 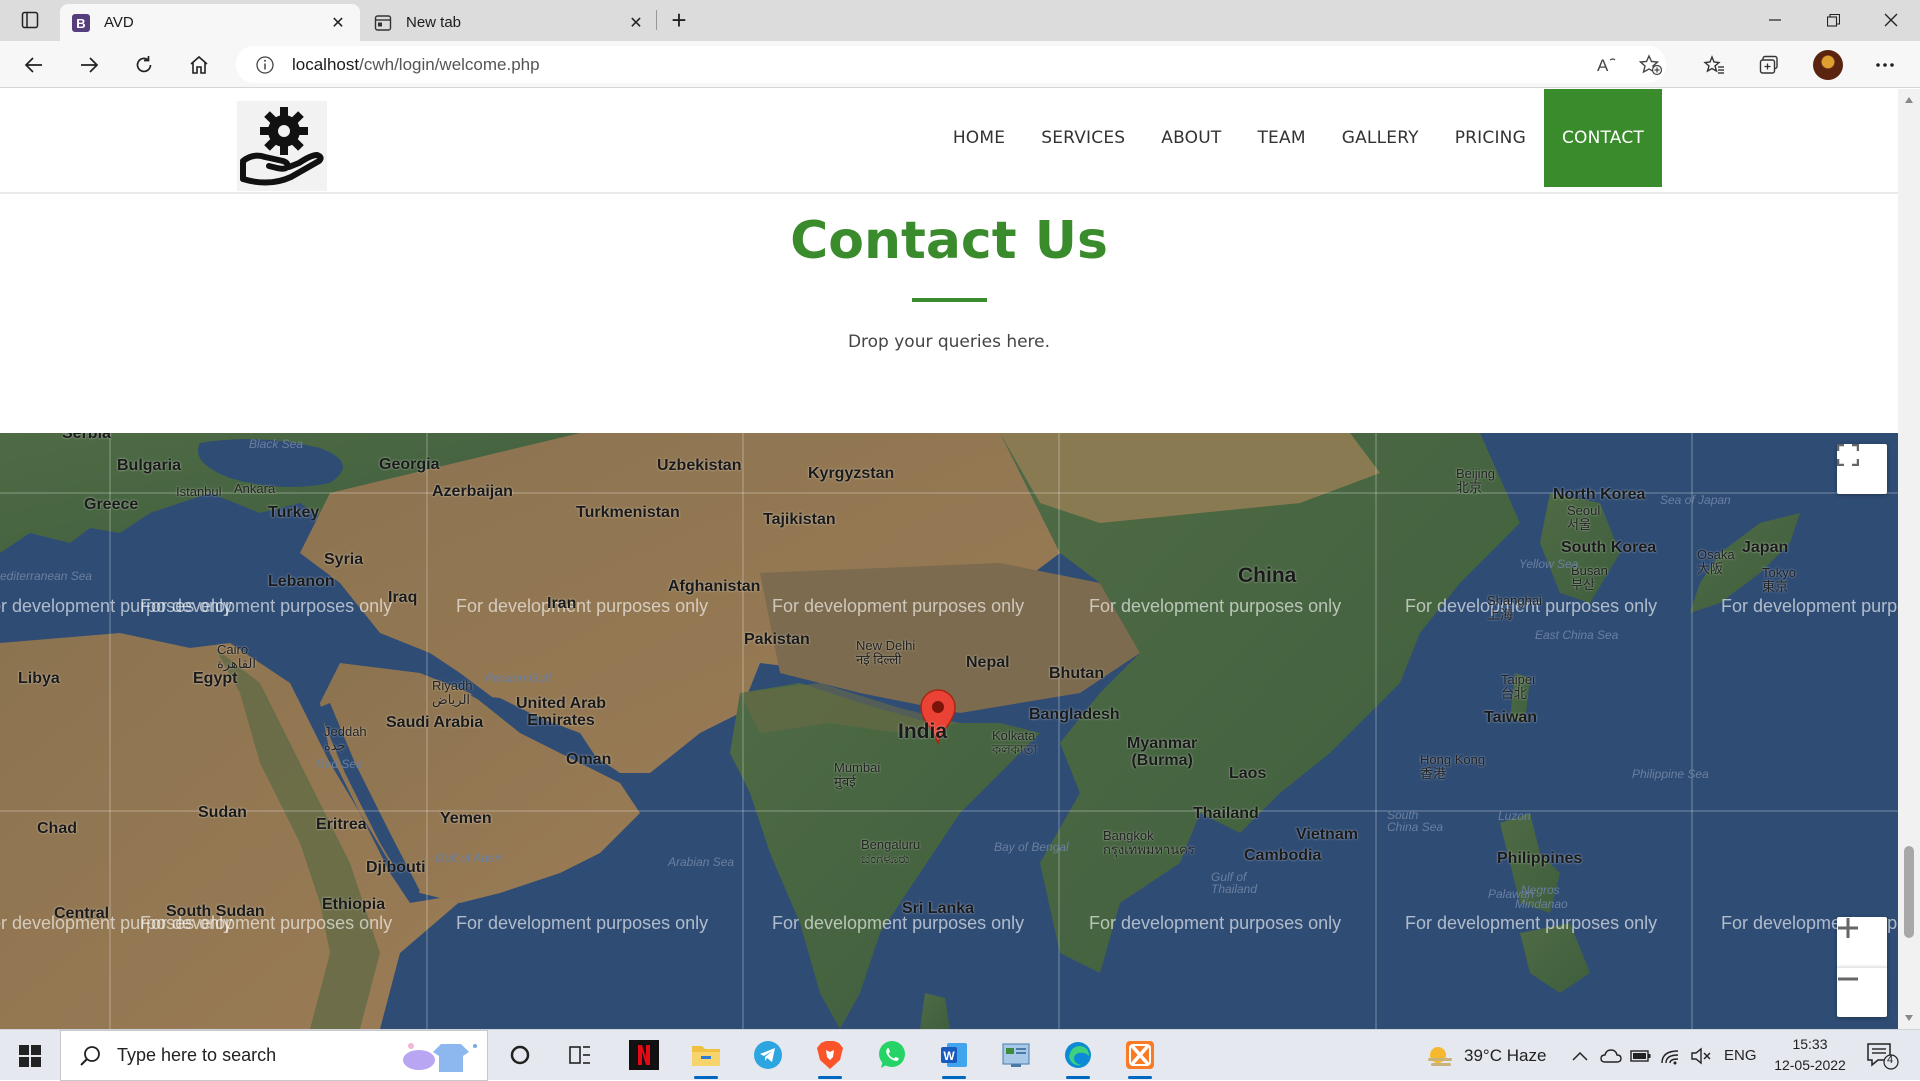 I want to click on map-label: Lebanon, so click(x=301, y=581).